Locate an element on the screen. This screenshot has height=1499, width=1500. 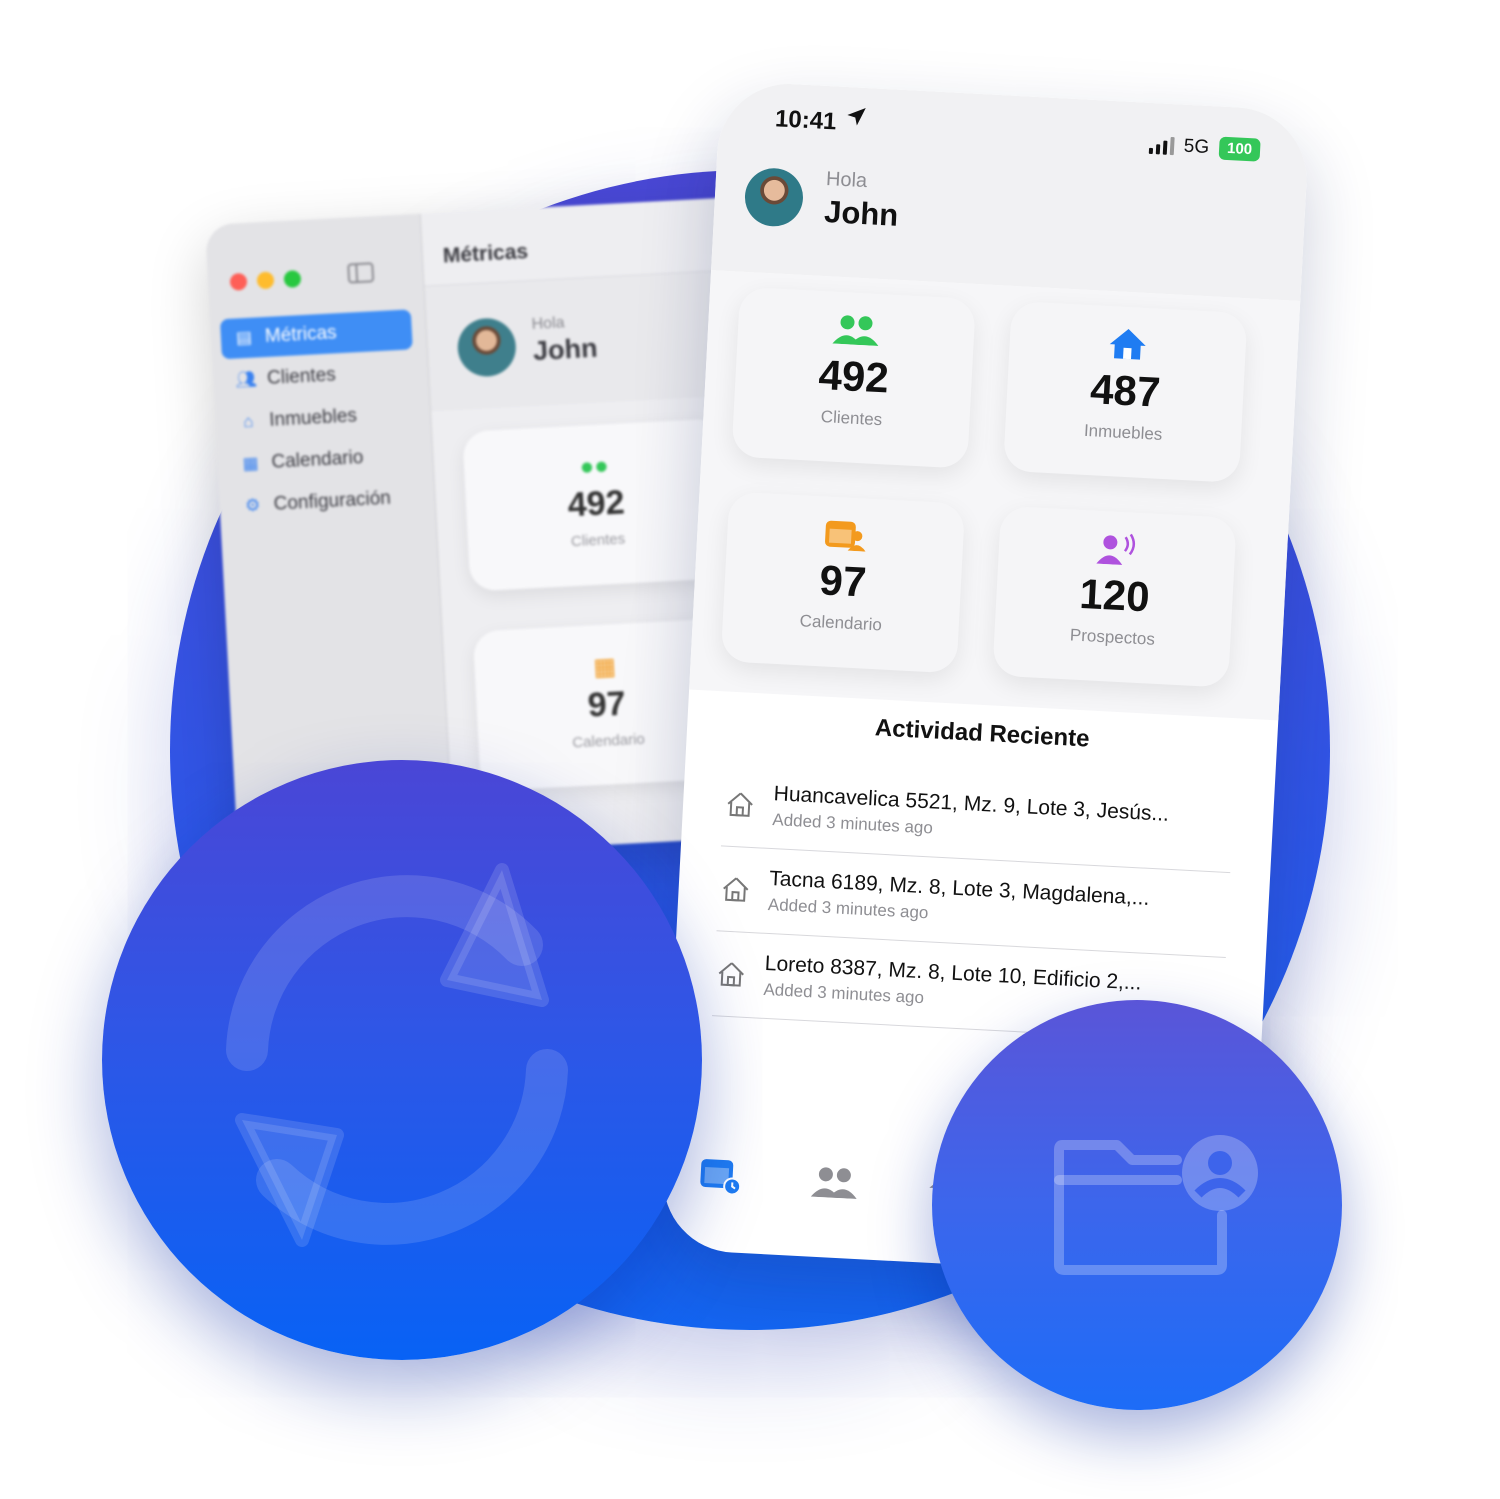
page-title: Métricas is located at coordinates (485, 254).